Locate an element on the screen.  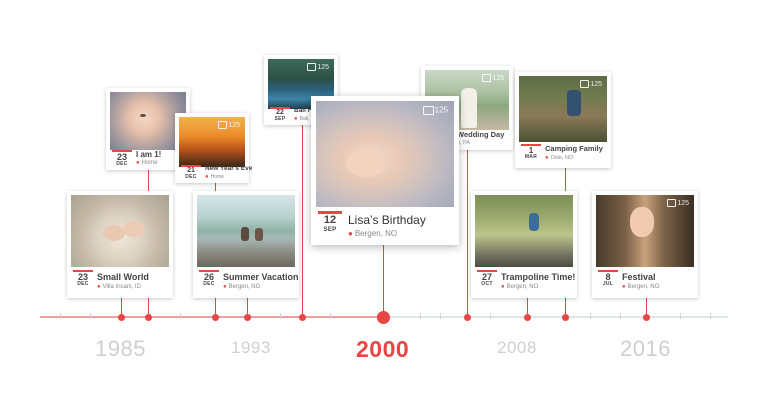
year-label-active: 2000 is located at coordinates (382, 349).